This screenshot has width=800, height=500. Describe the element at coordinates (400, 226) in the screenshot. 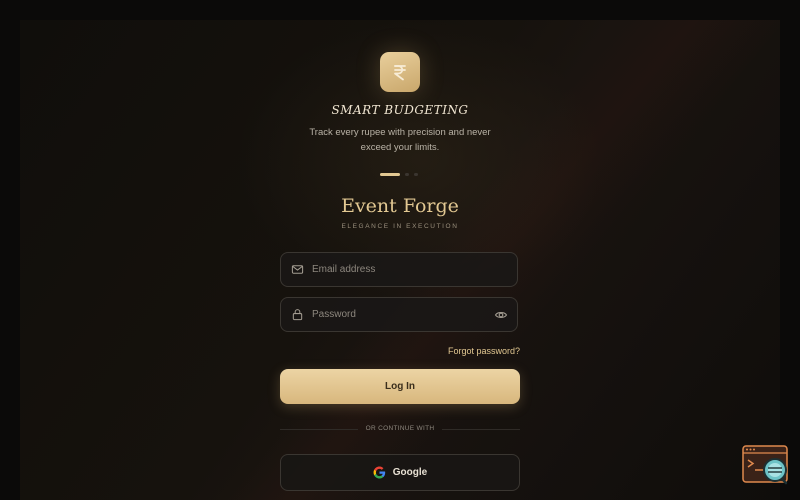

I see `brand-tagline: ELEGANCE IN EXECUTION` at that location.